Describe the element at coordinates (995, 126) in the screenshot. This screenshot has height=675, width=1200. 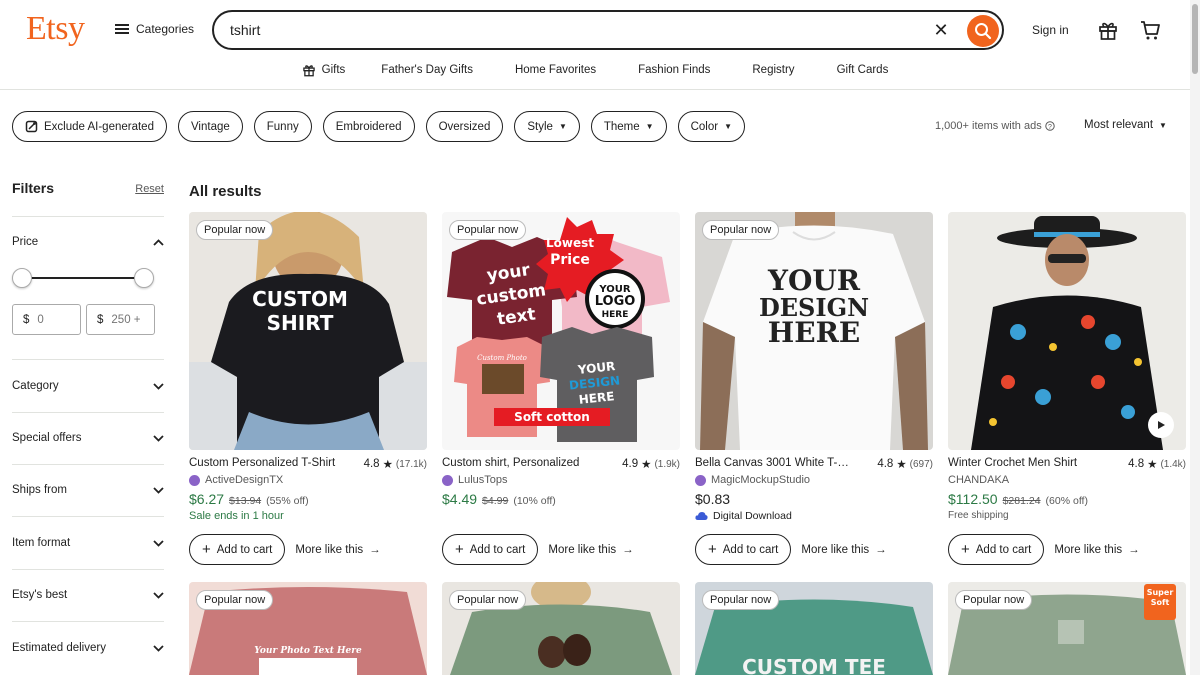
I see `results-count: 1,000+ items with ads ?` at that location.